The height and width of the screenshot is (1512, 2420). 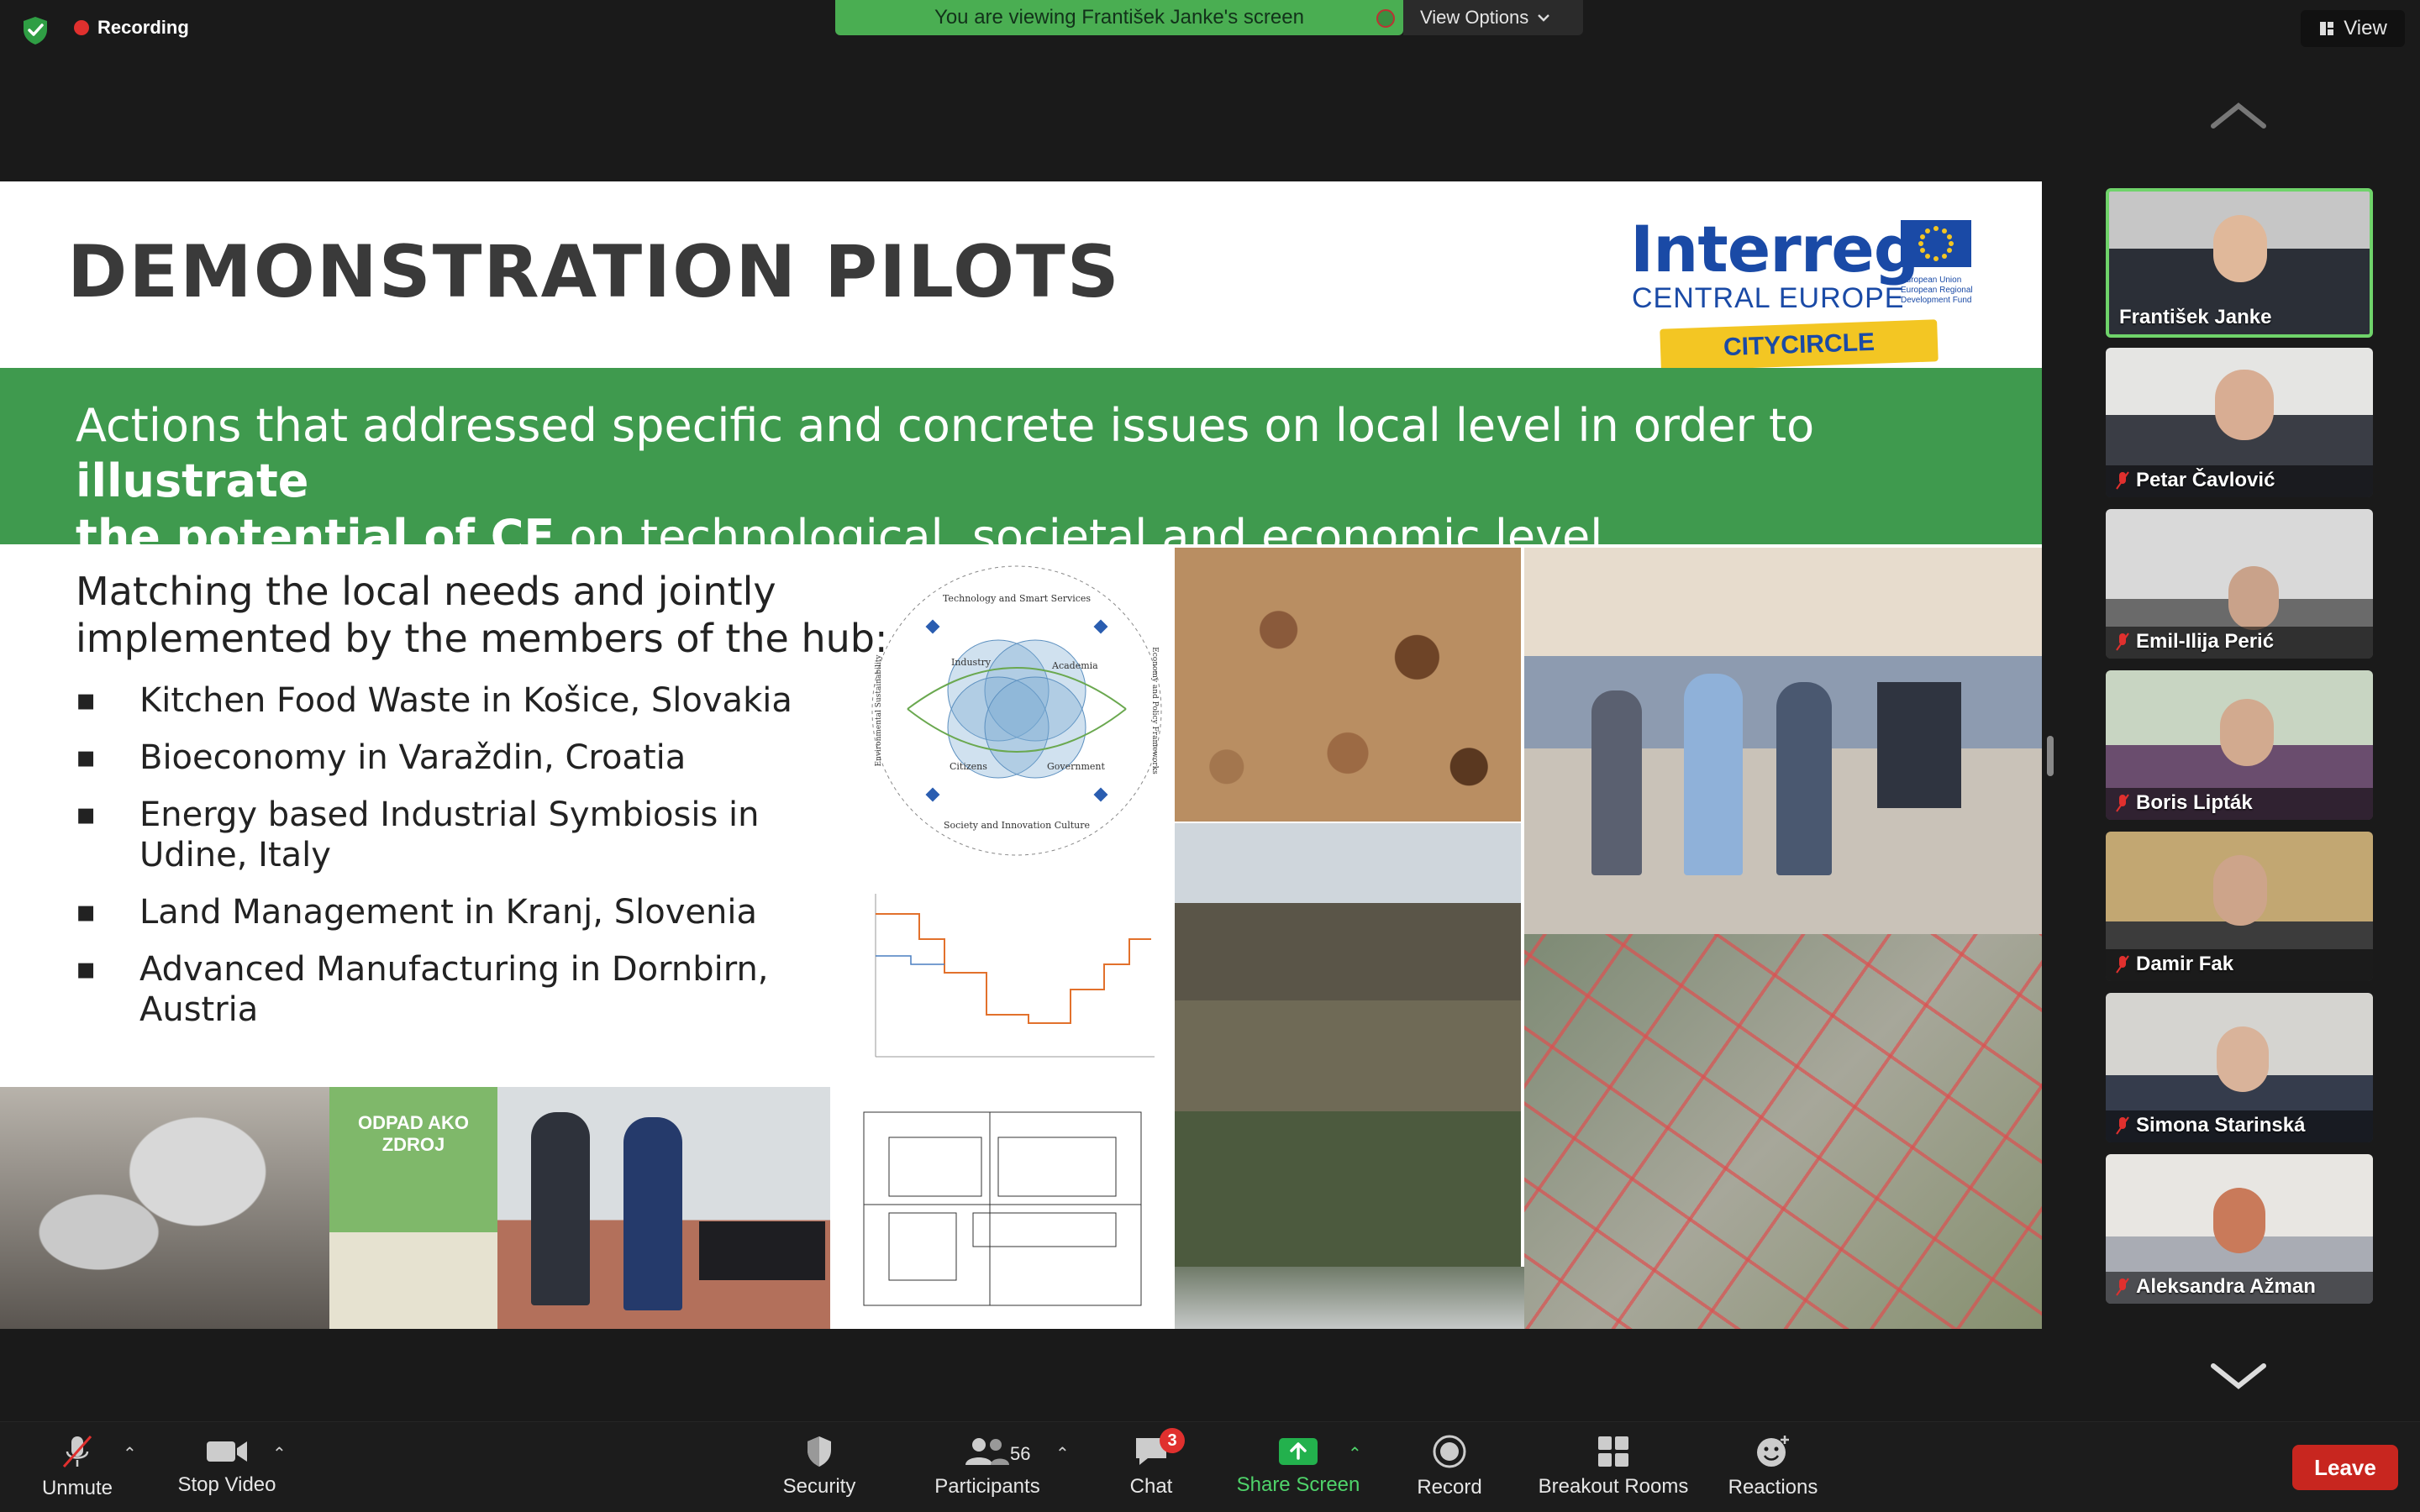 What do you see at coordinates (819, 1486) in the screenshot?
I see `security-label: Security` at bounding box center [819, 1486].